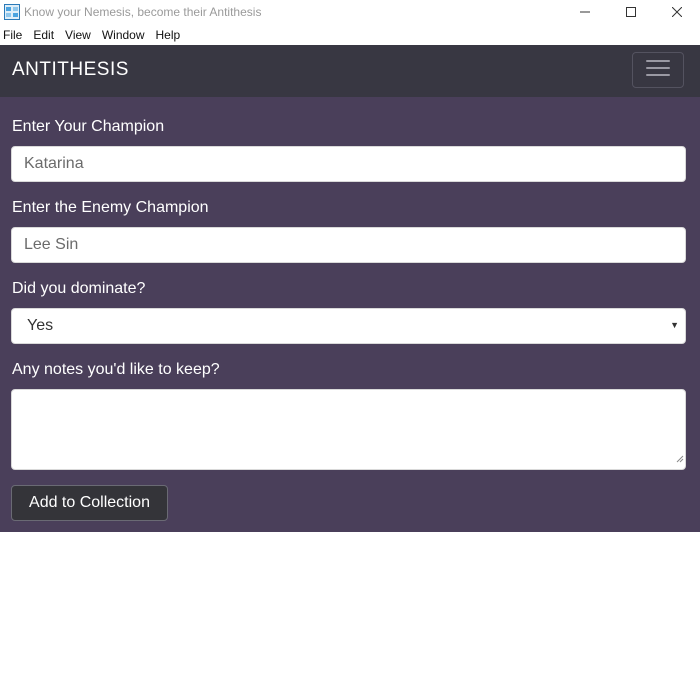  I want to click on menu-view: View, so click(79, 35).